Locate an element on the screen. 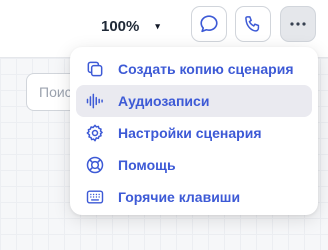 This screenshot has height=250, width=328. call-button is located at coordinates (253, 24).